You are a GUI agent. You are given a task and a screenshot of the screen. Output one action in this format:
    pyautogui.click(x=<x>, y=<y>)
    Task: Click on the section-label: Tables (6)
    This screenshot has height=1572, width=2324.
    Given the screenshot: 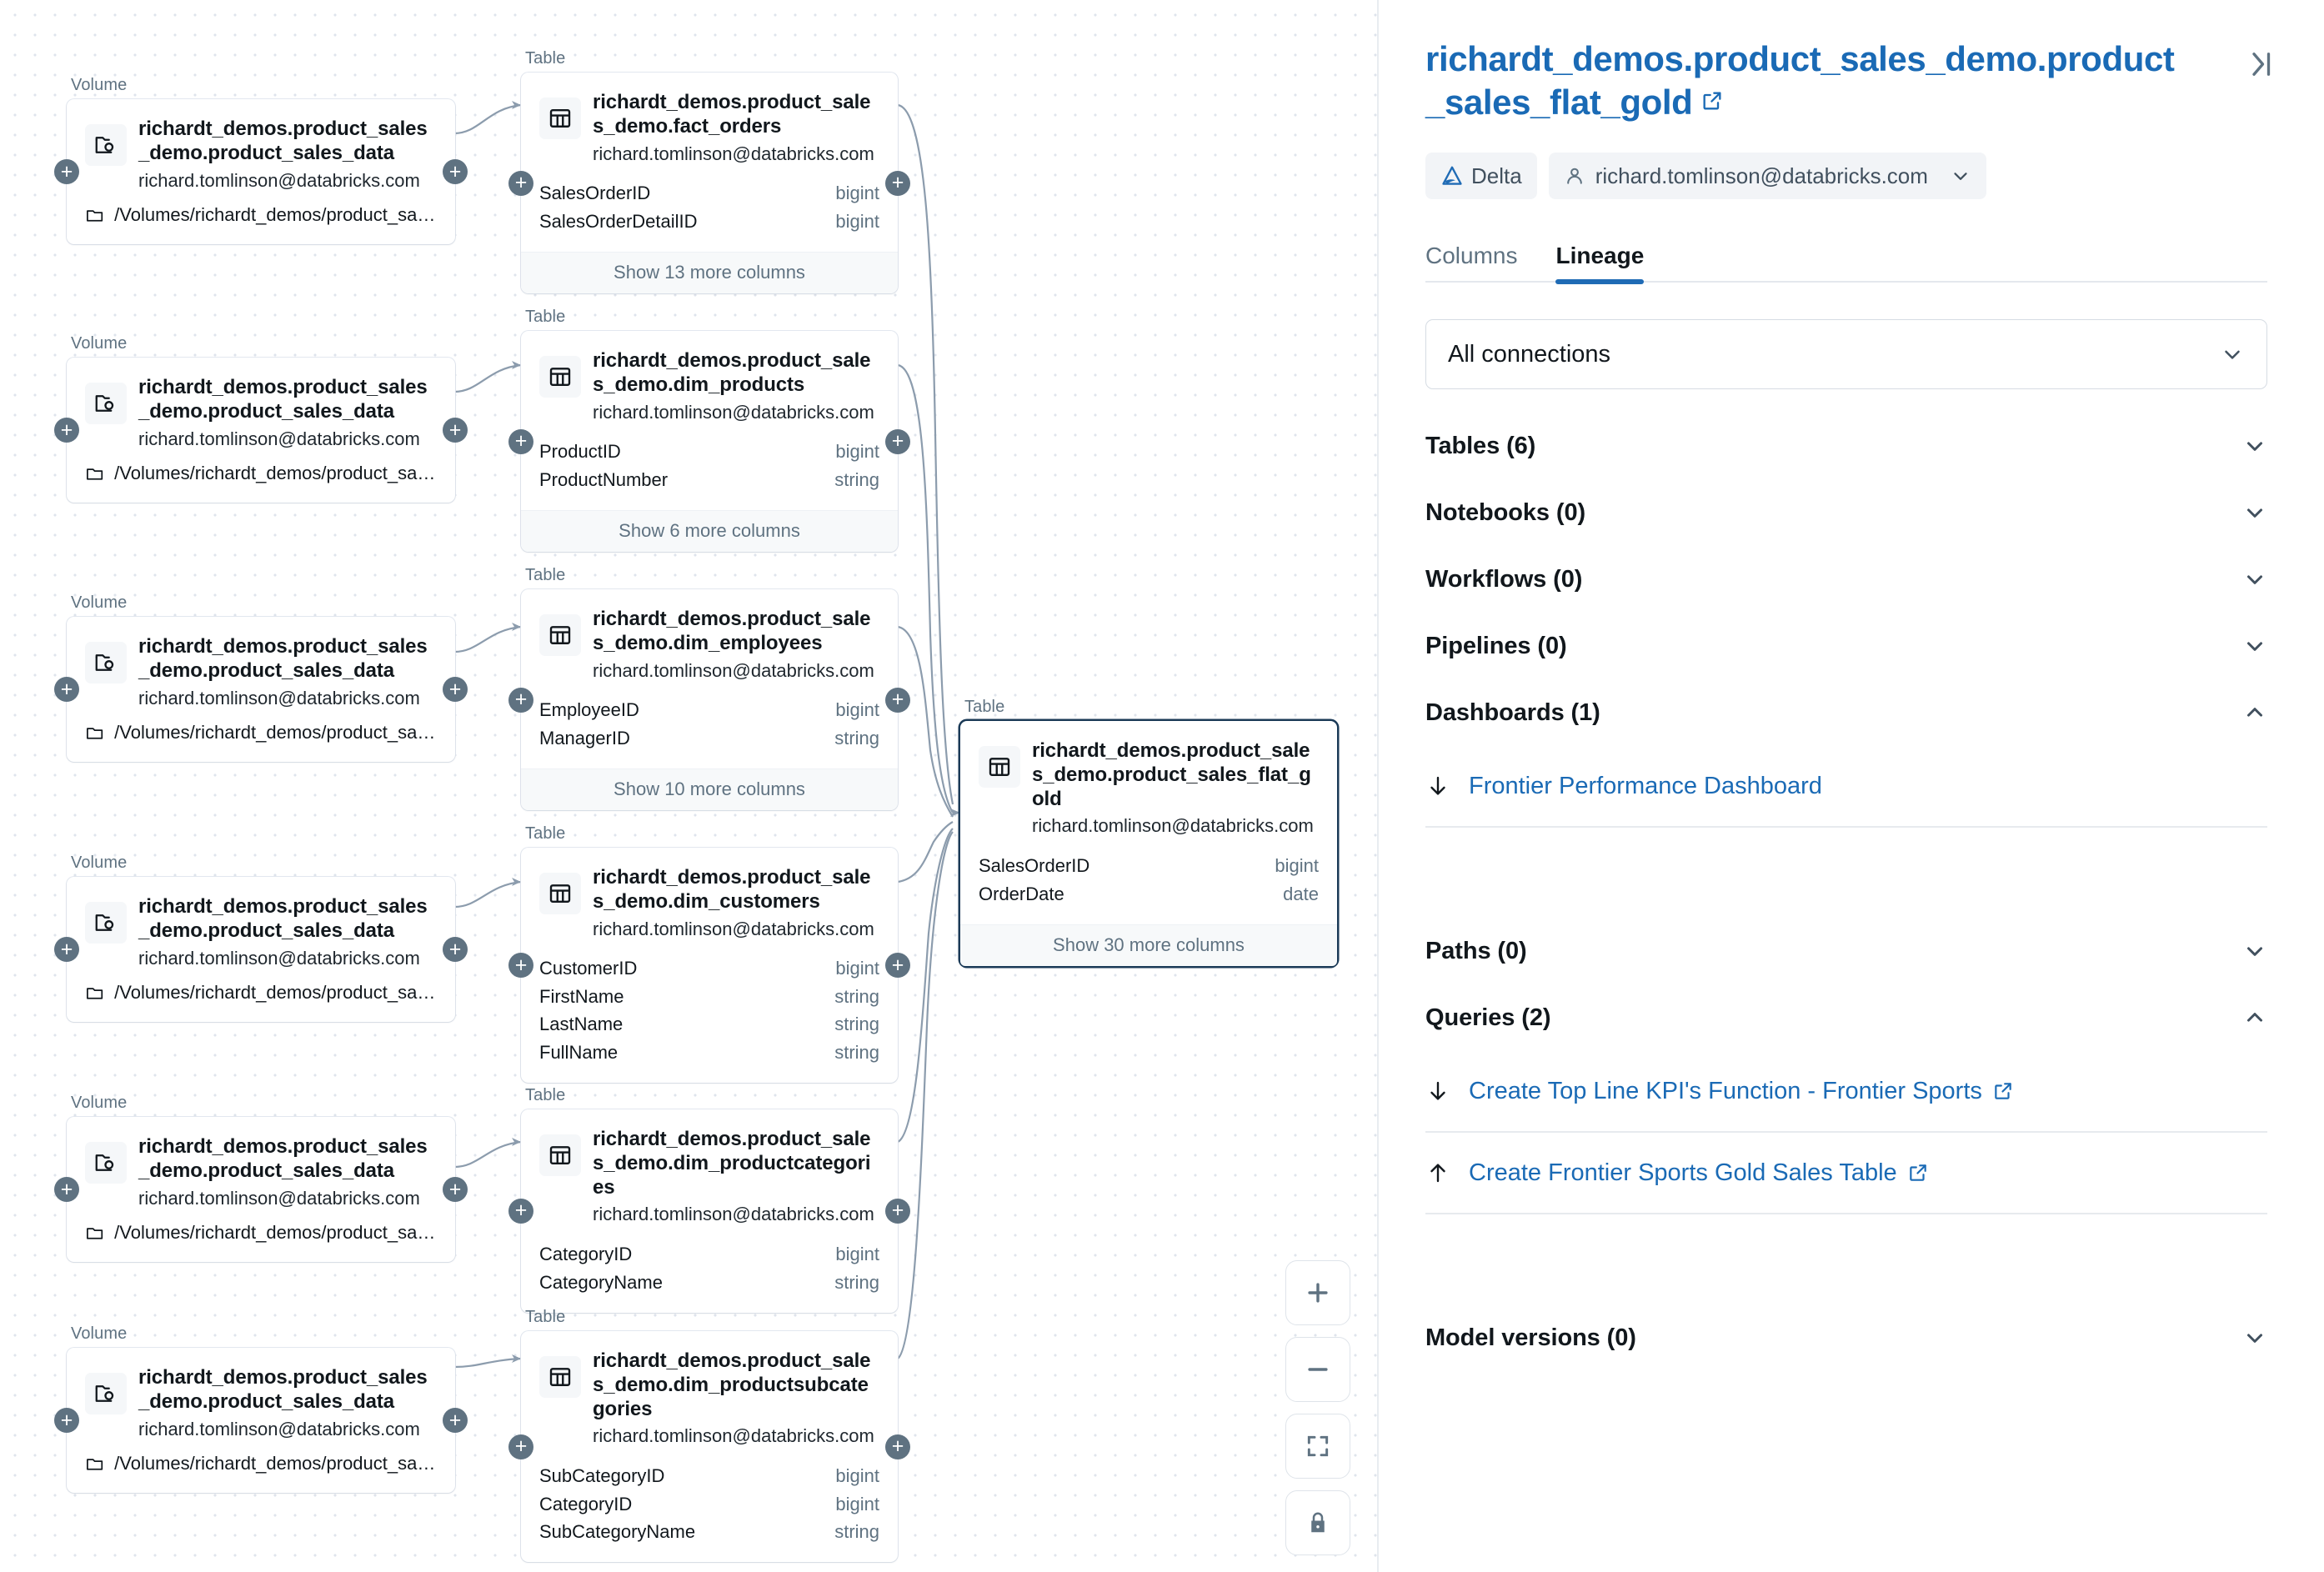 What is the action you would take?
    pyautogui.click(x=1480, y=445)
    